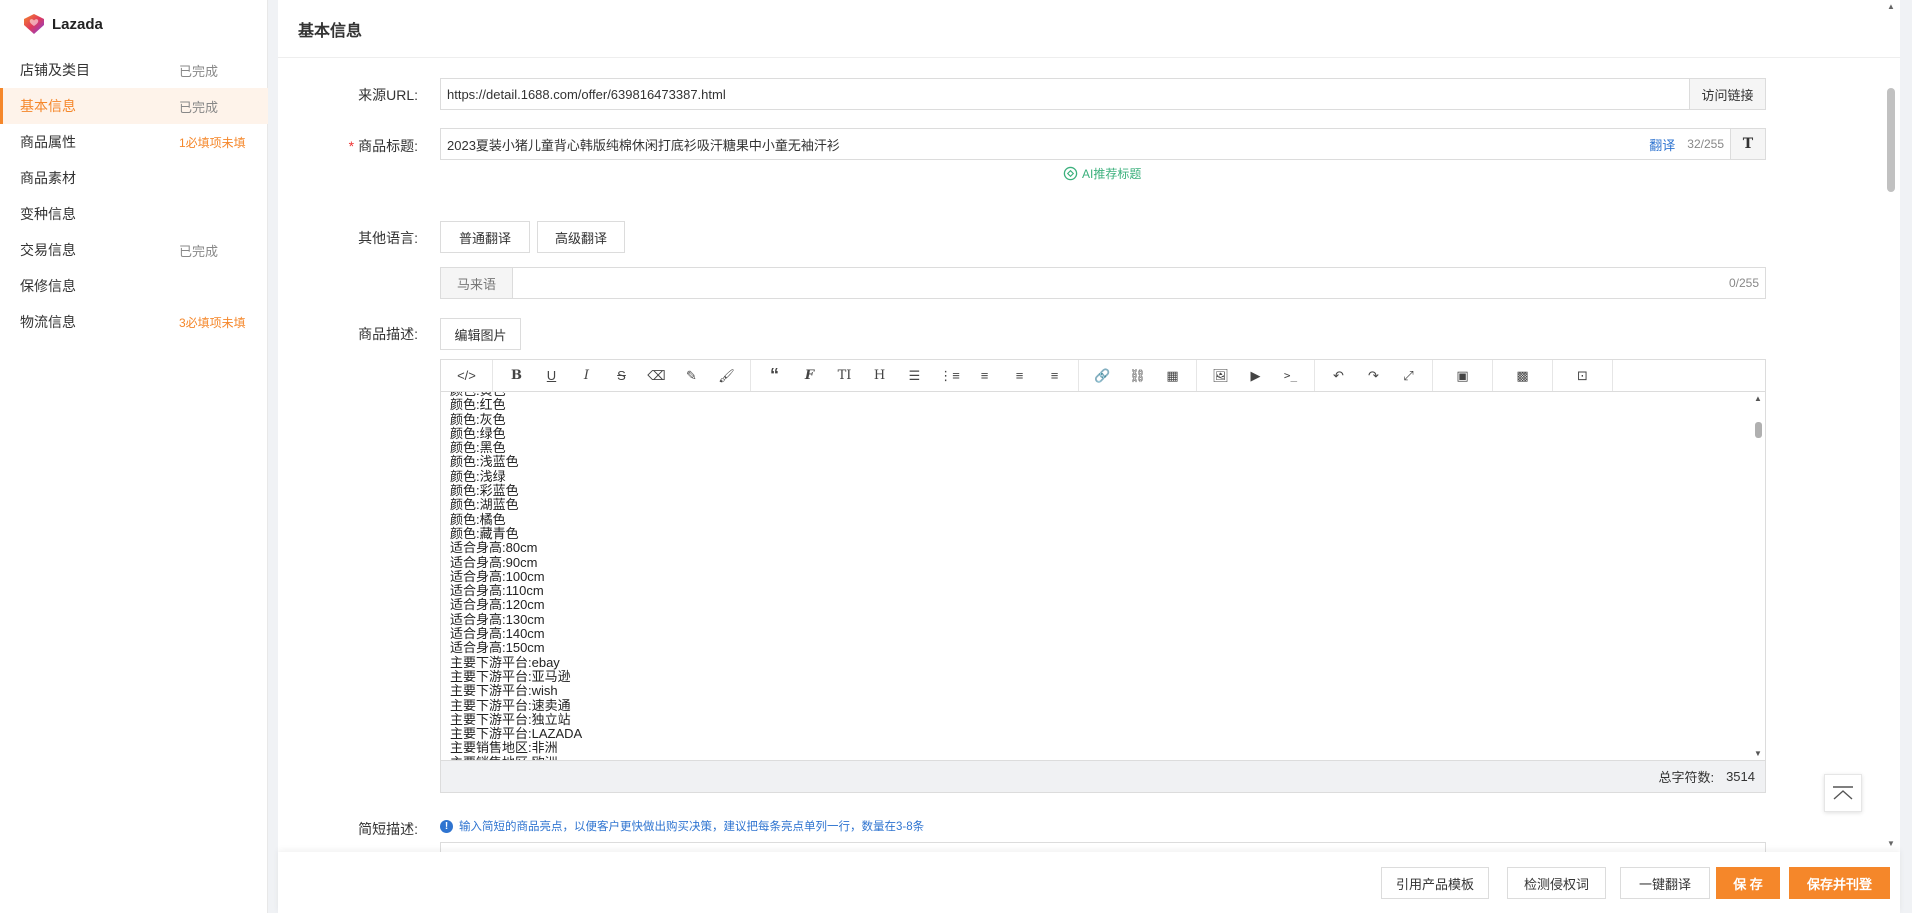  What do you see at coordinates (504, 691) in the screenshot?
I see `description-line: 主要下游平台:wish` at bounding box center [504, 691].